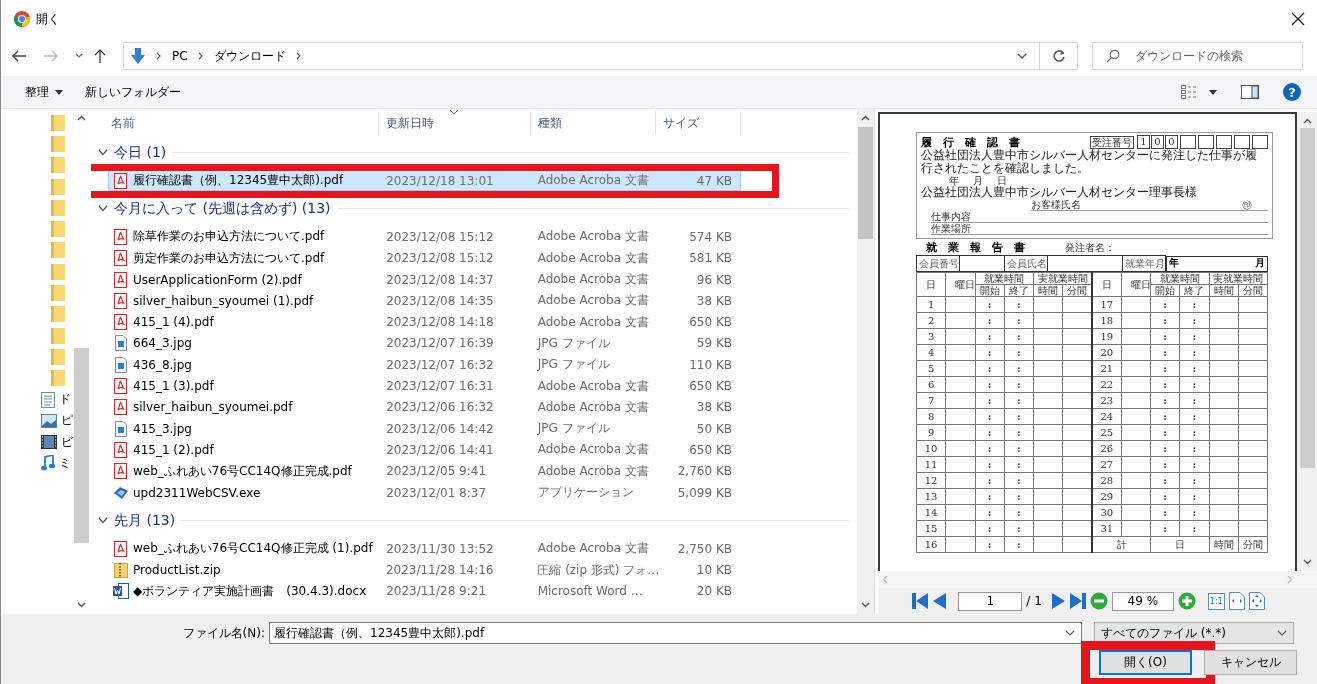 The height and width of the screenshot is (684, 1317). Describe the element at coordinates (424, 407) in the screenshot. I see `file-row: silver_haibun_syoumei.pdf 2023/12/06 16:32 Adobe Acroba 文書 38 KB` at that location.